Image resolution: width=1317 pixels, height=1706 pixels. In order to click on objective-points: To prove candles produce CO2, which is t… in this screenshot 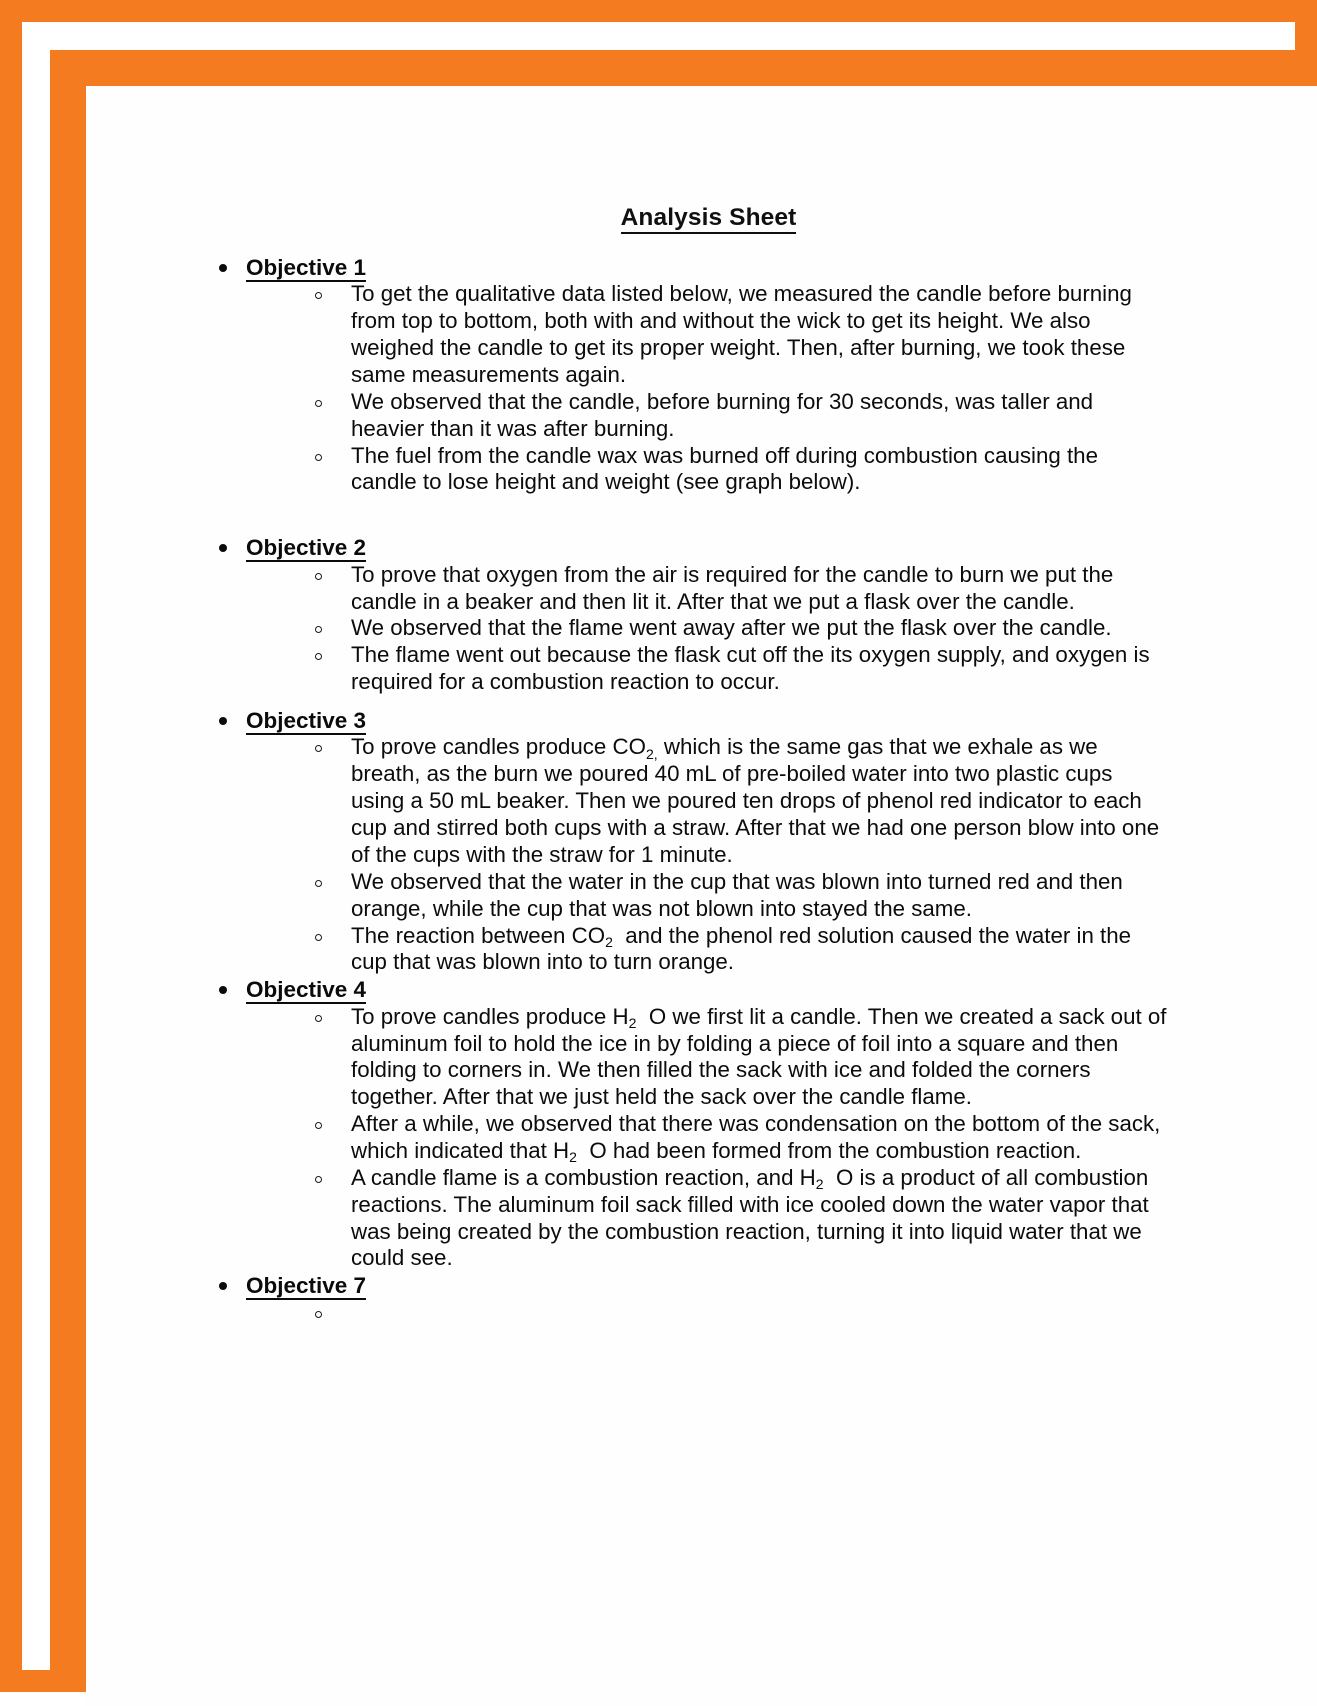, I will do `click(701, 855)`.